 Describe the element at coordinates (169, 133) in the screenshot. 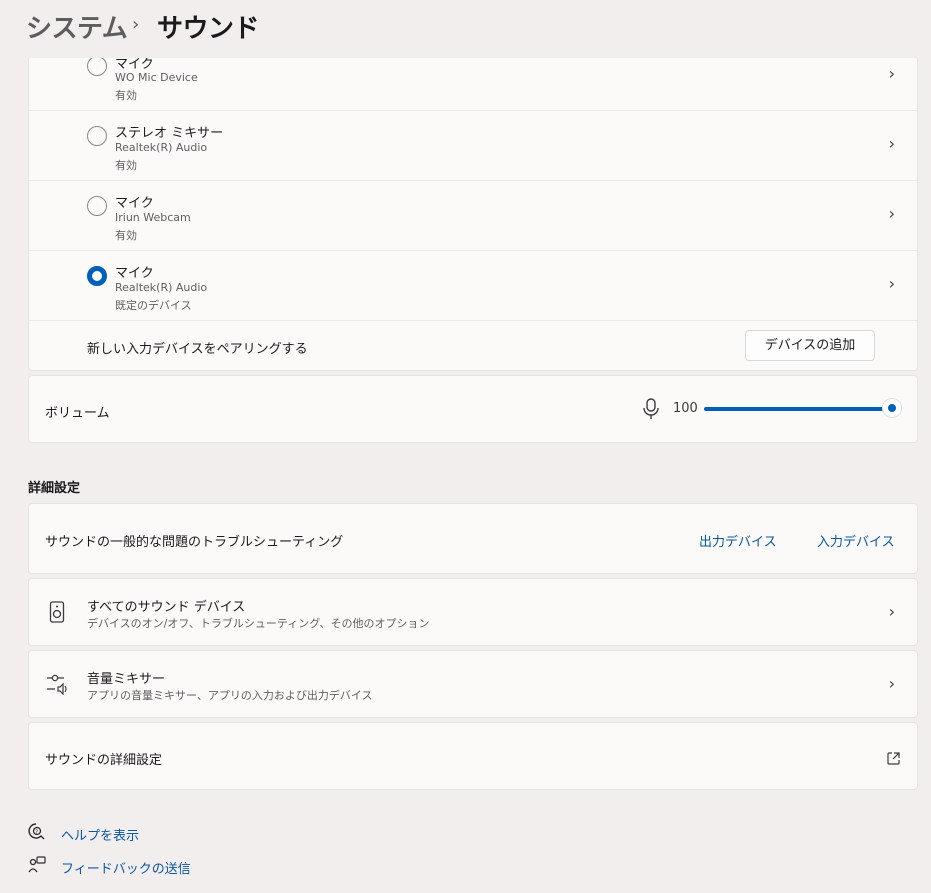

I see `device-name: ステレオ ミキサー` at that location.